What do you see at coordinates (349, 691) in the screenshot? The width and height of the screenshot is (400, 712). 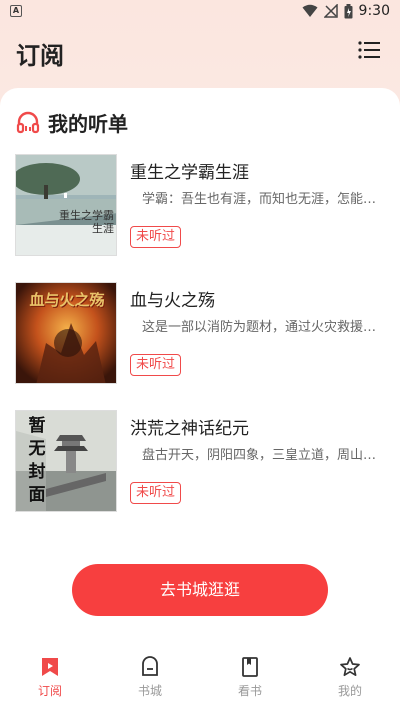 I see `tab-label: 我的` at bounding box center [349, 691].